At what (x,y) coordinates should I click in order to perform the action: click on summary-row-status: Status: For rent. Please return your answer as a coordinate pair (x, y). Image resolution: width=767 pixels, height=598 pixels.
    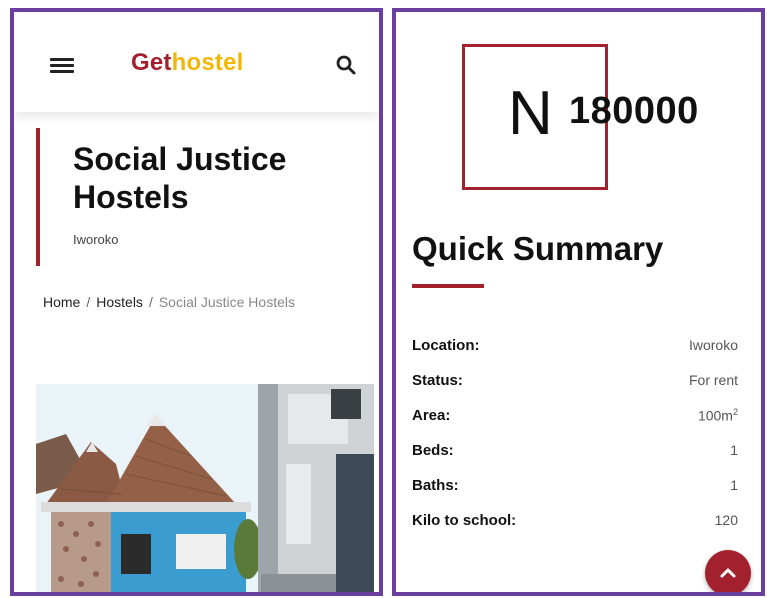
    Looking at the image, I should click on (575, 386).